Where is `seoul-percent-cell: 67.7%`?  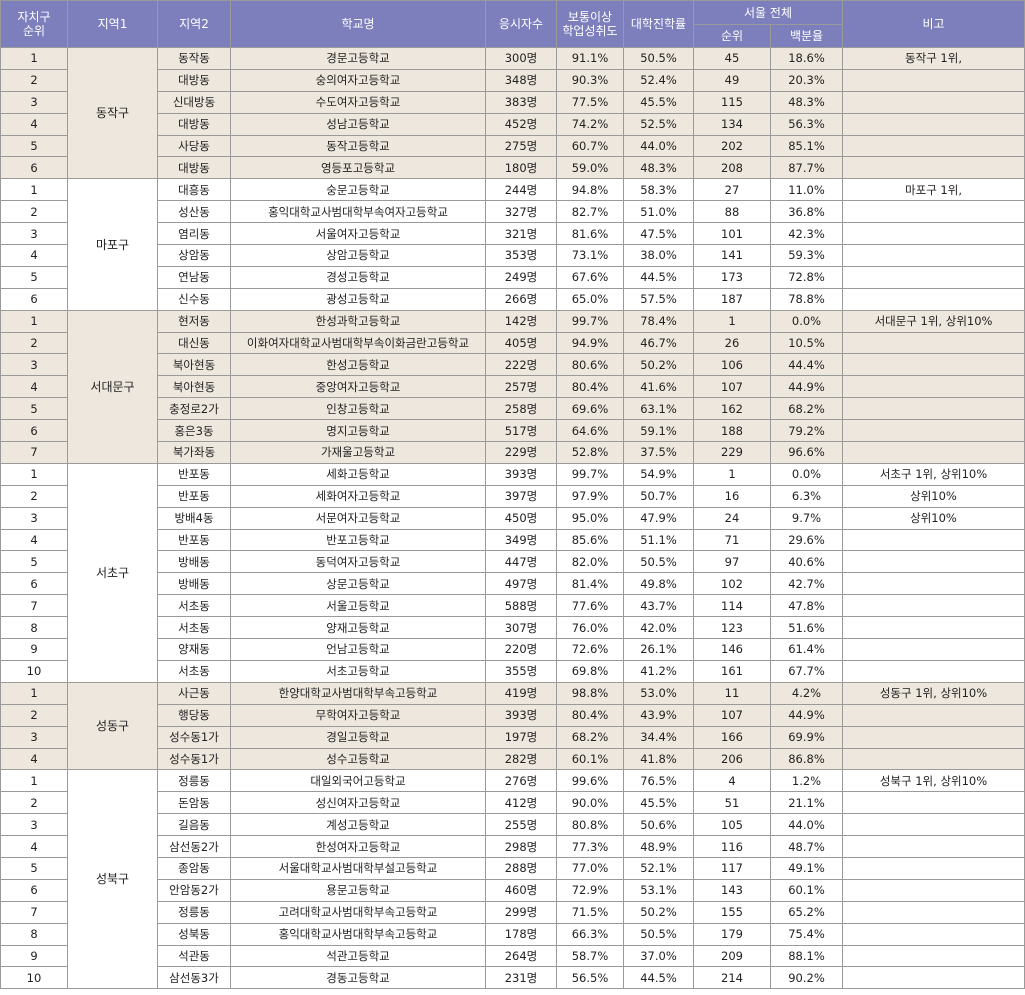 seoul-percent-cell: 67.7% is located at coordinates (806, 671).